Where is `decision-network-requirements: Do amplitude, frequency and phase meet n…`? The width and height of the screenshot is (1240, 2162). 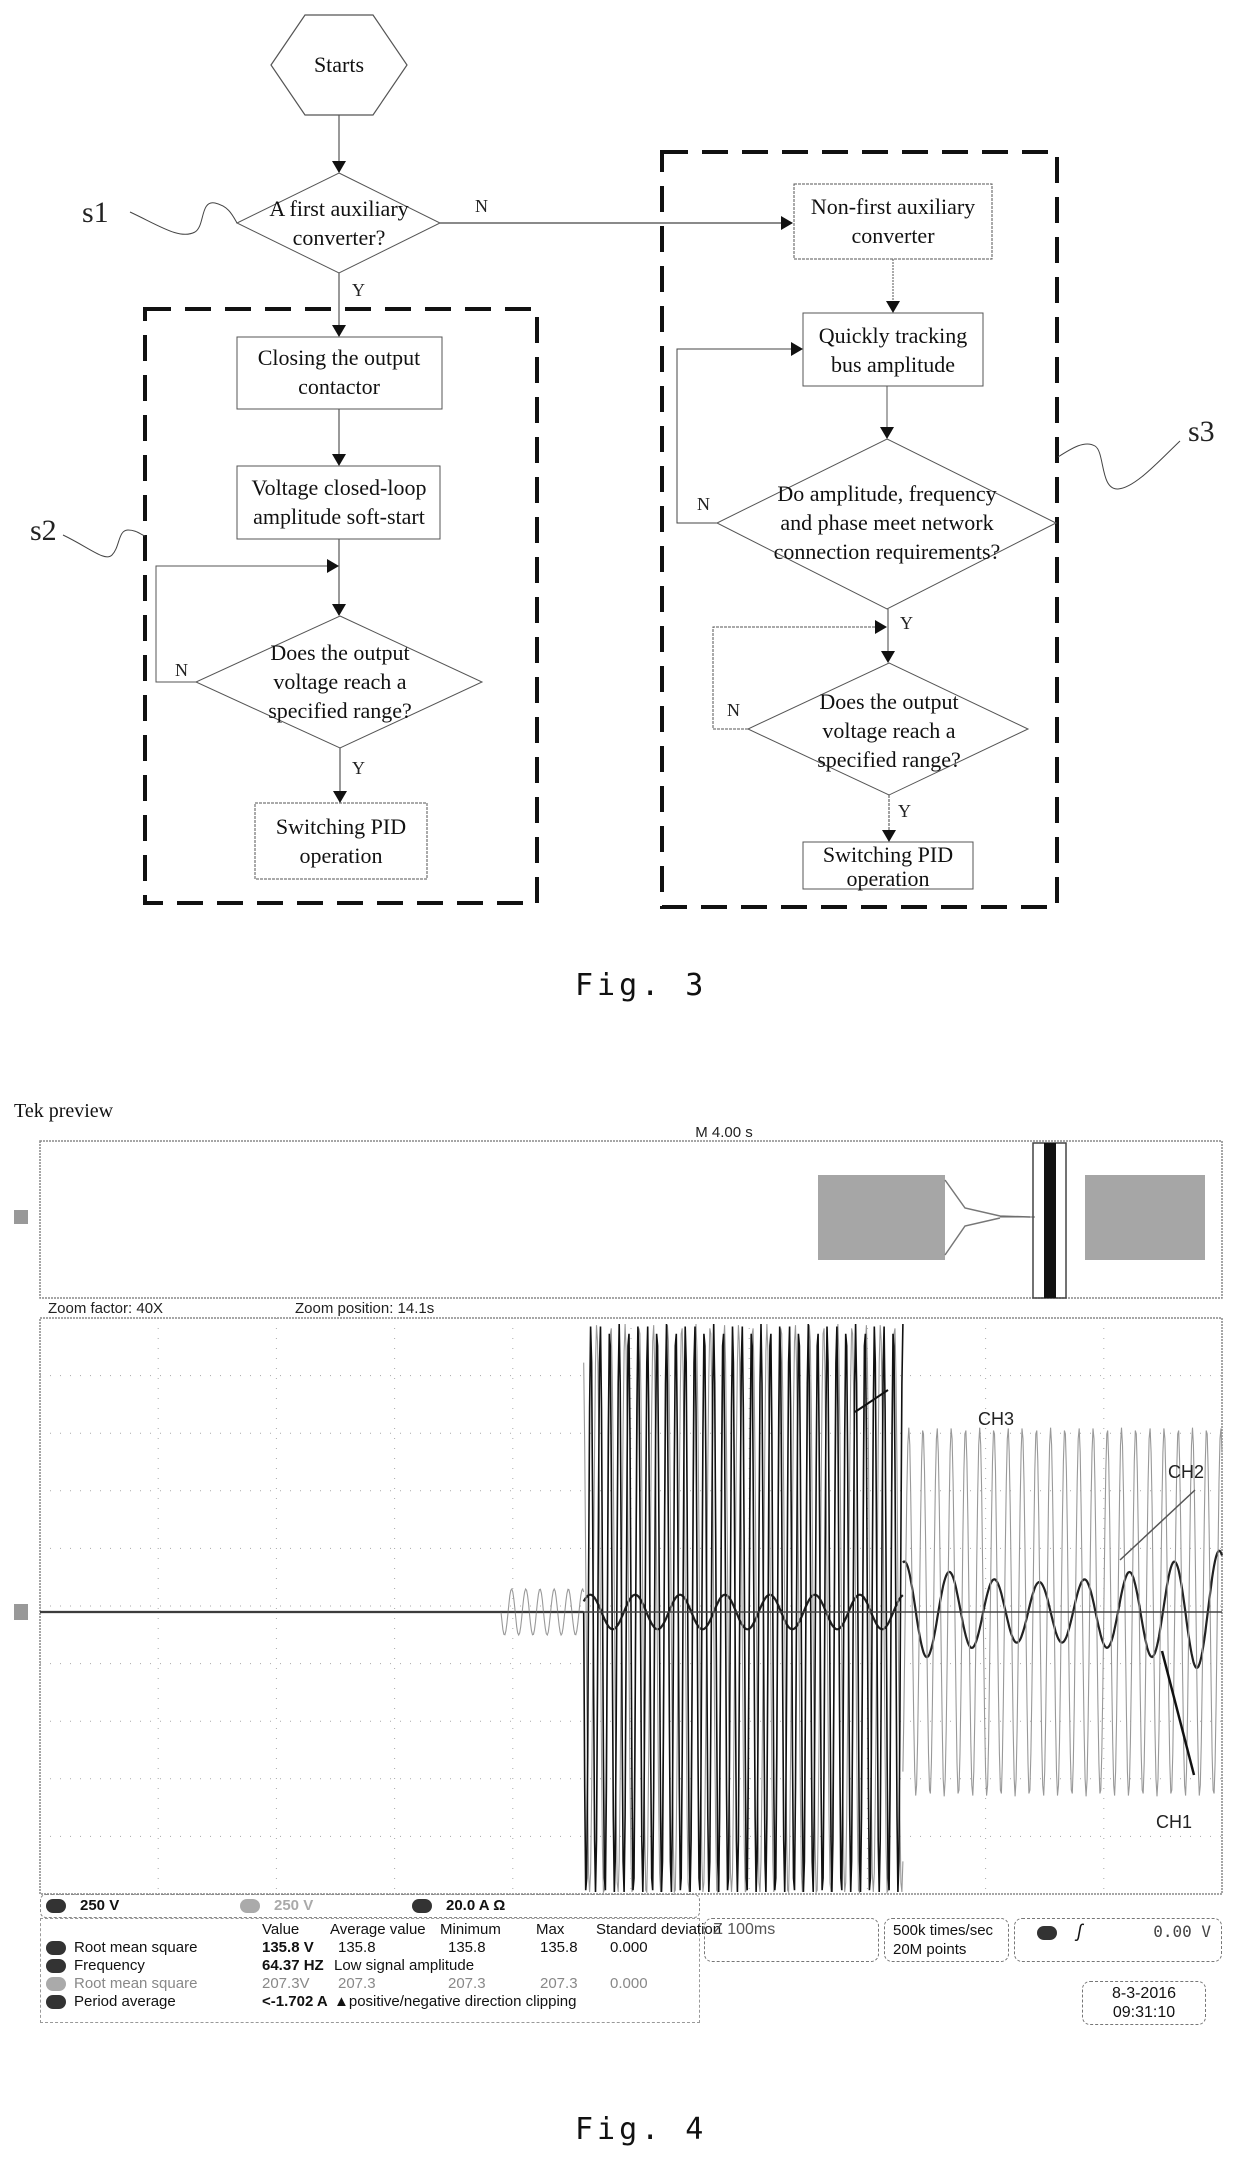
decision-network-requirements: Do amplitude, frequency and phase meet n… is located at coordinates (886, 524).